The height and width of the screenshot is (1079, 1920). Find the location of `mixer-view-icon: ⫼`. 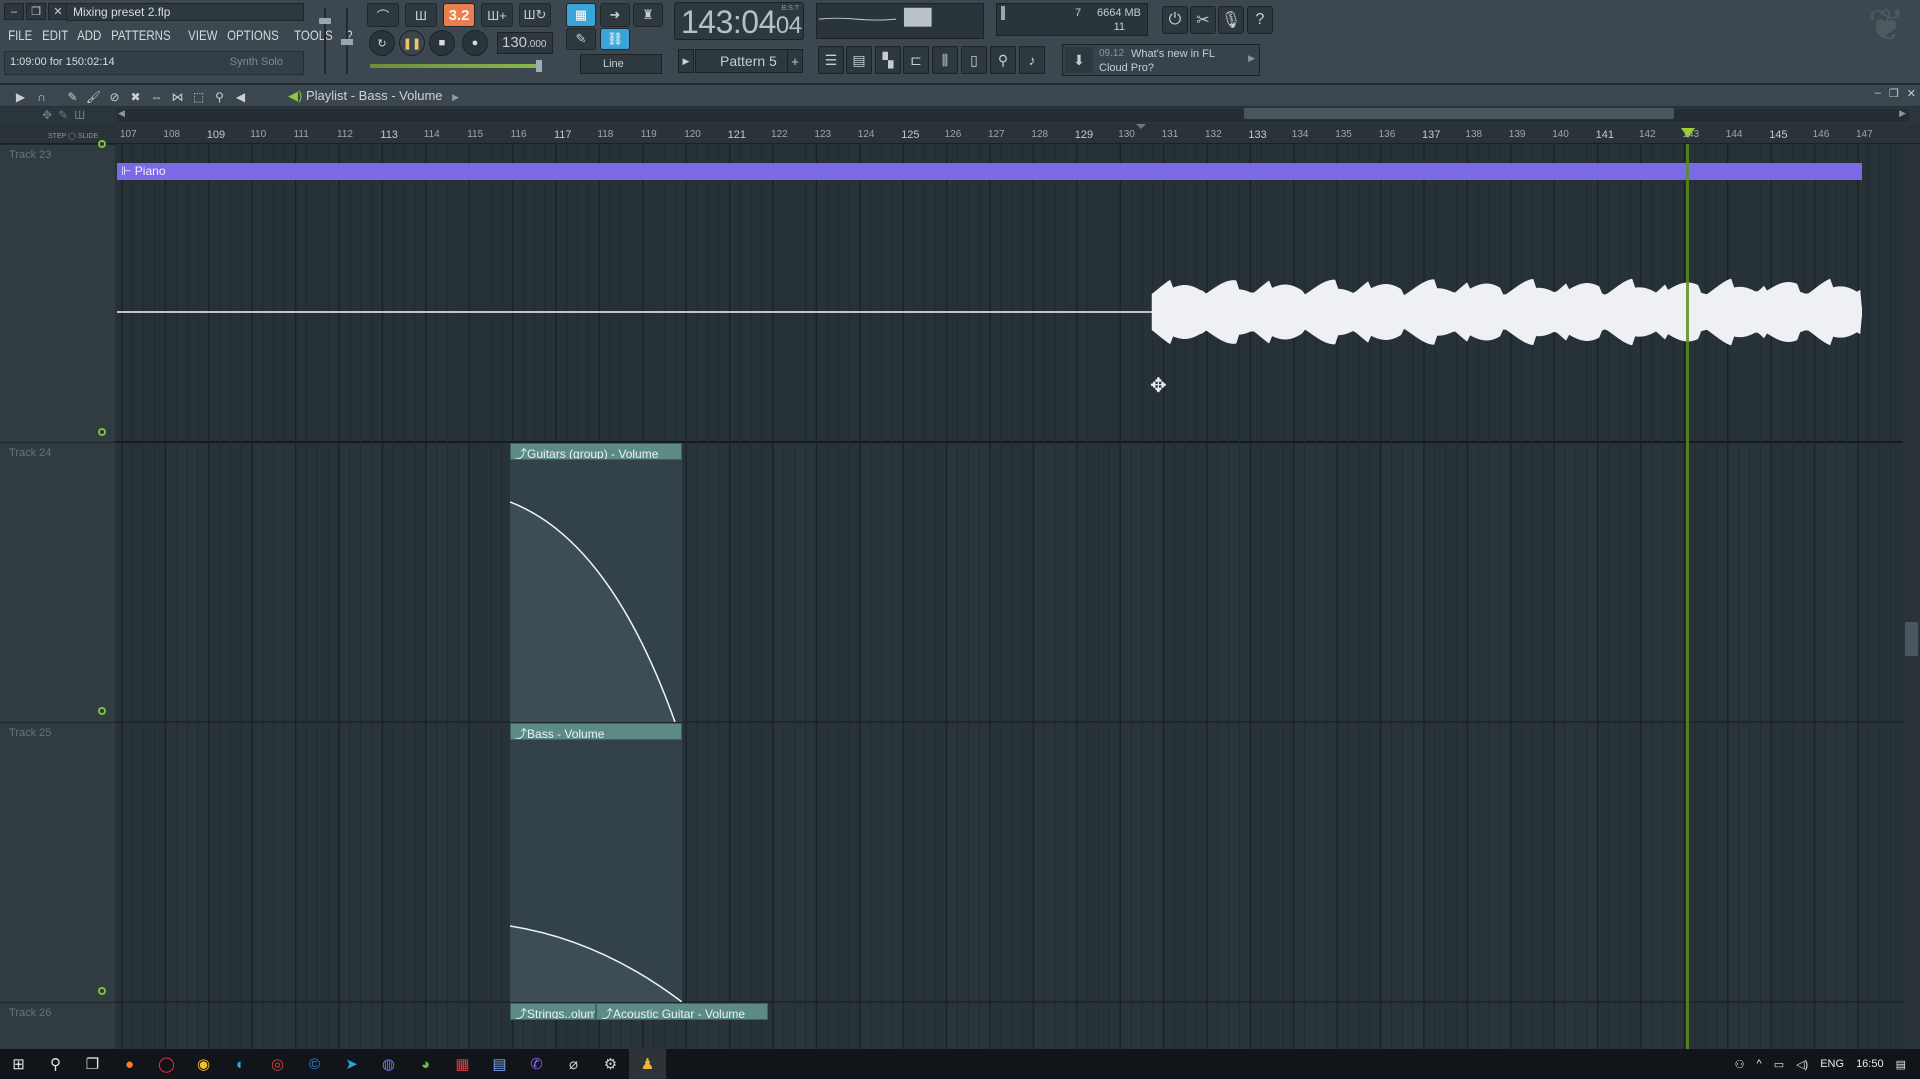

mixer-view-icon: ⫼ is located at coordinates (945, 60).